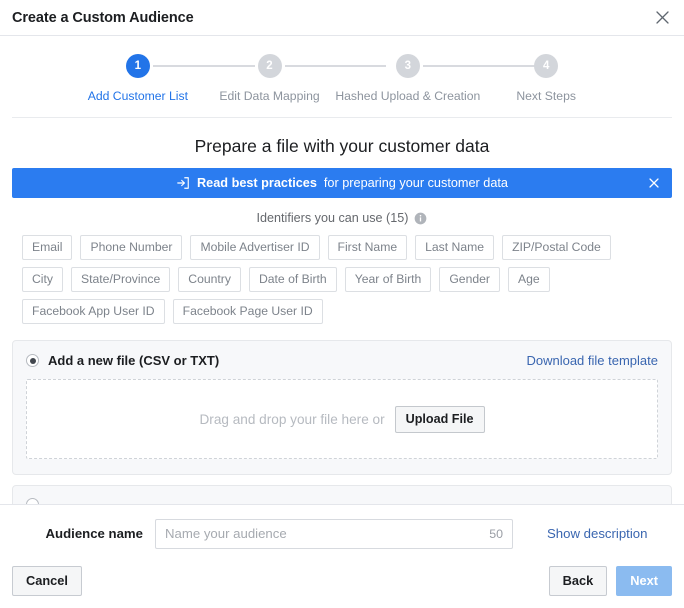 This screenshot has height=608, width=684. What do you see at coordinates (407, 66) in the screenshot?
I see `step-3-circle: 3` at bounding box center [407, 66].